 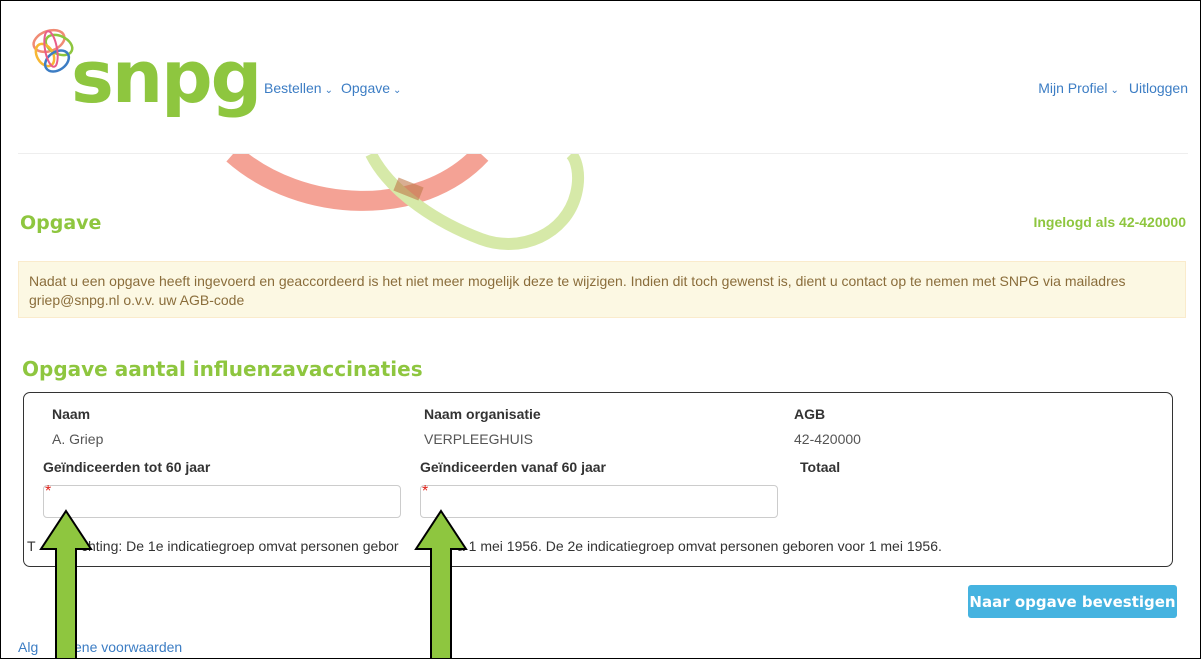 I want to click on naam-value: A. Griep, so click(x=78, y=439).